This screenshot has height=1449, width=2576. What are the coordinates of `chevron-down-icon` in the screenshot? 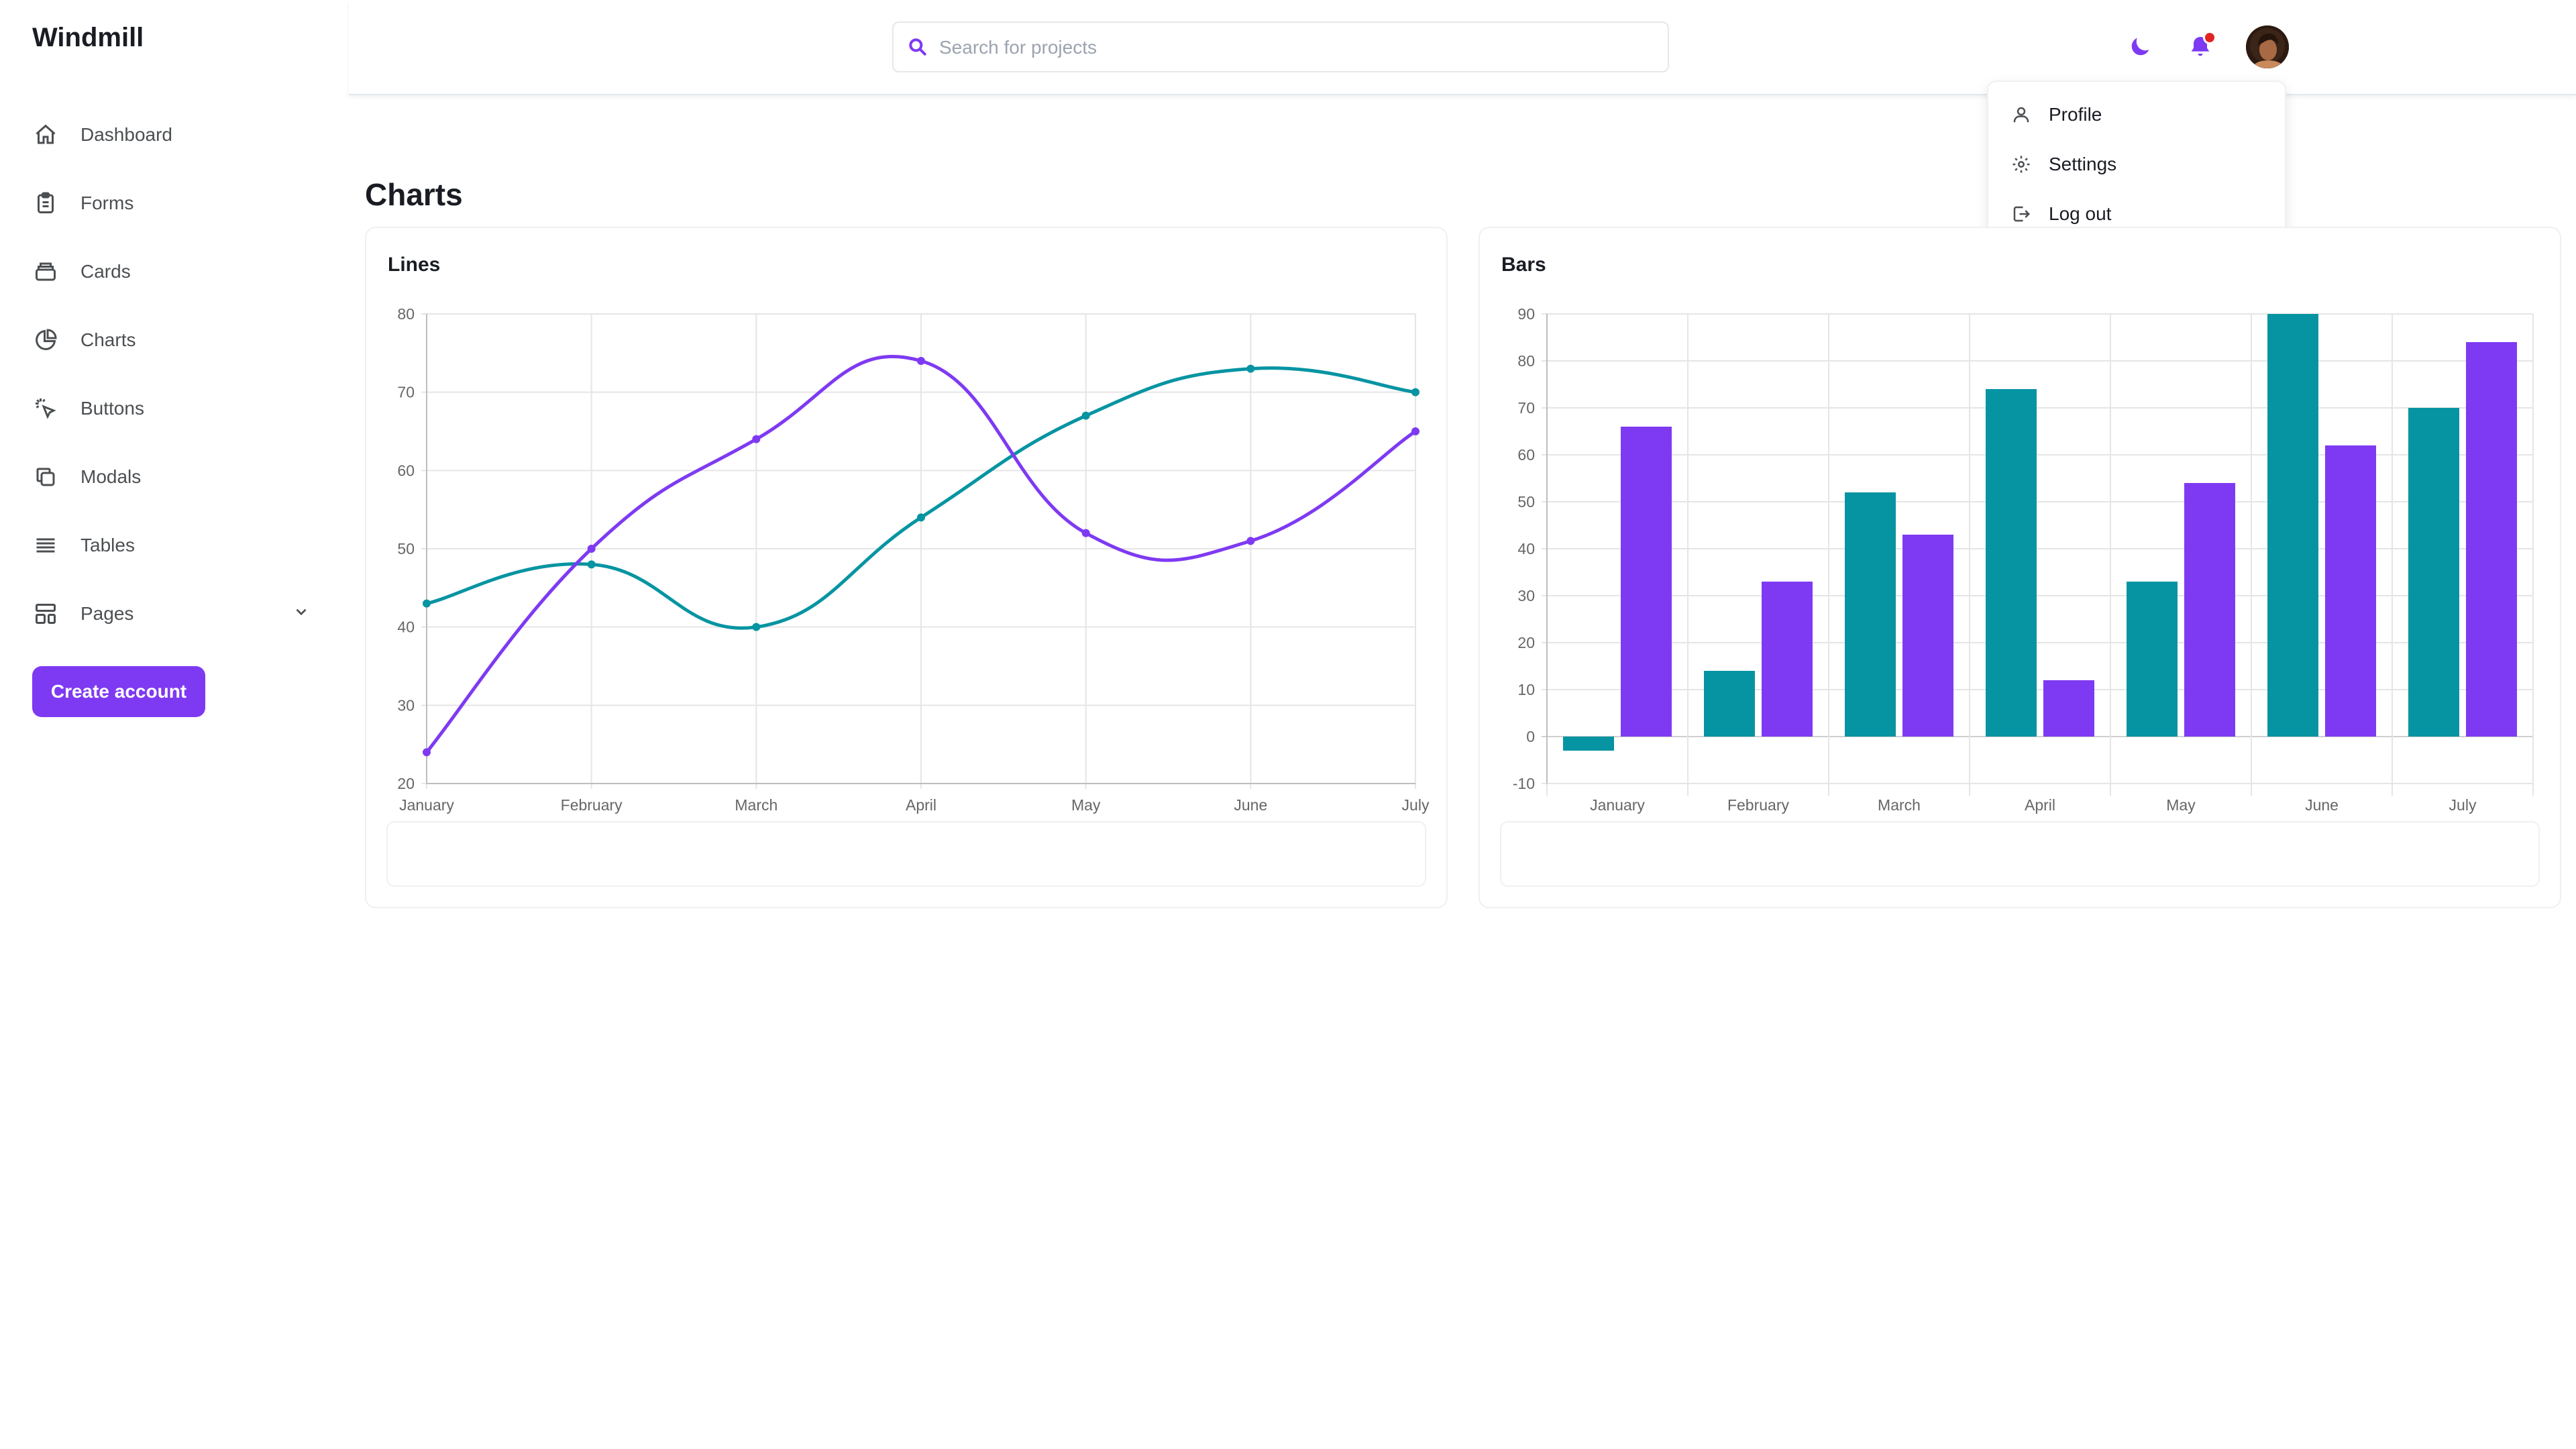 It's located at (301, 614).